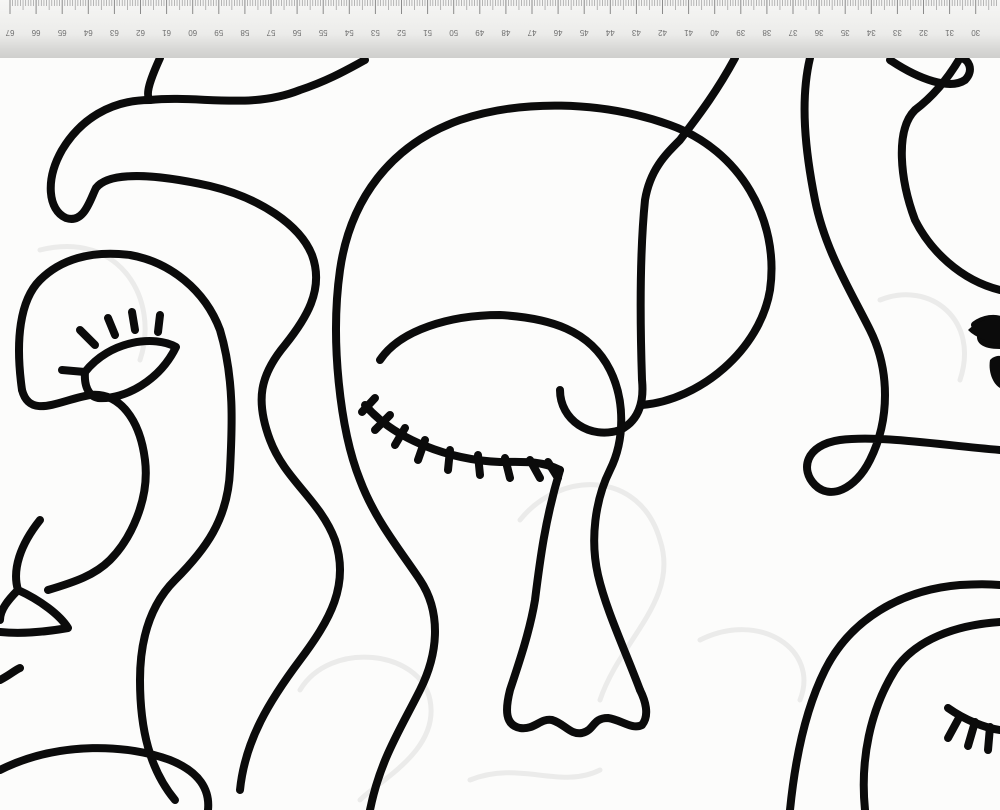  Describe the element at coordinates (609, 32) in the screenshot. I see `ruler-label: 44` at that location.